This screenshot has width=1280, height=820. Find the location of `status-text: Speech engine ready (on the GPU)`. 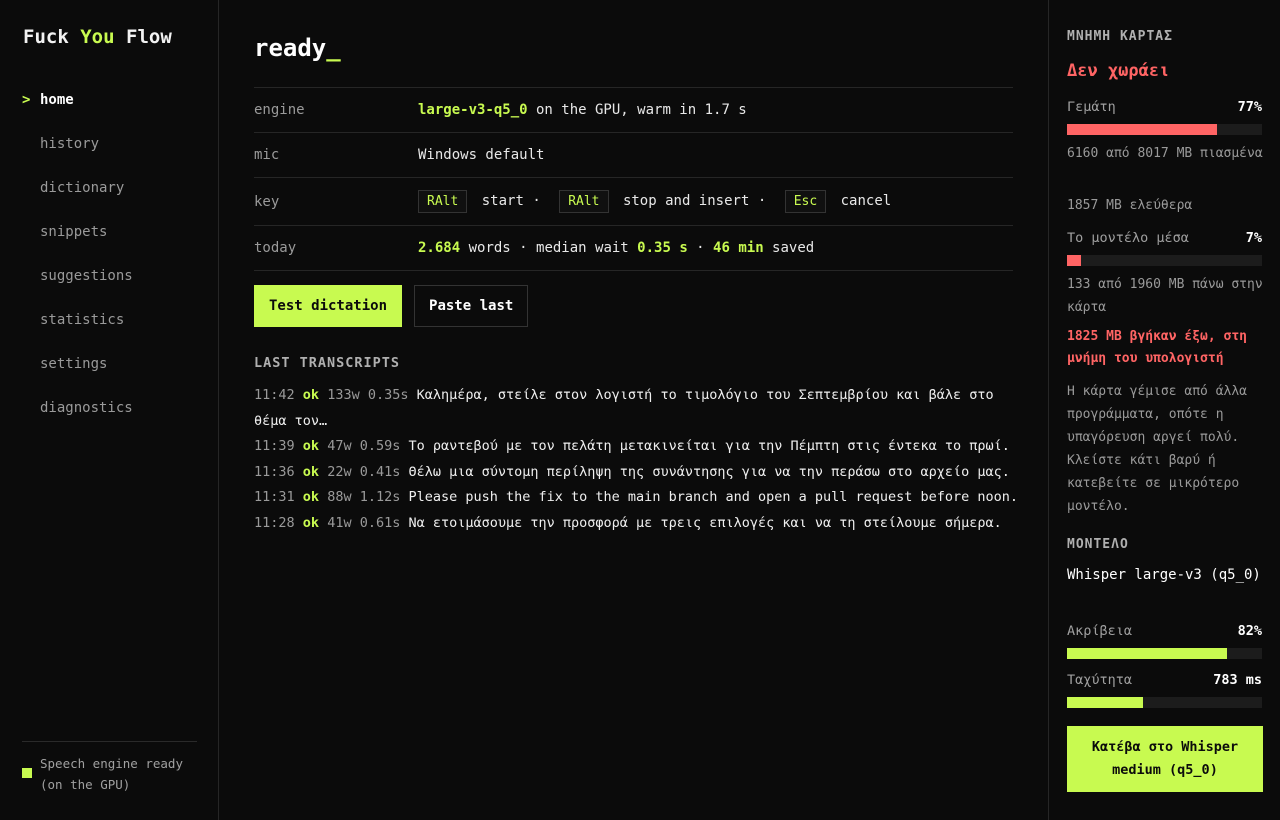

status-text: Speech engine ready (on the GPU) is located at coordinates (111, 774).